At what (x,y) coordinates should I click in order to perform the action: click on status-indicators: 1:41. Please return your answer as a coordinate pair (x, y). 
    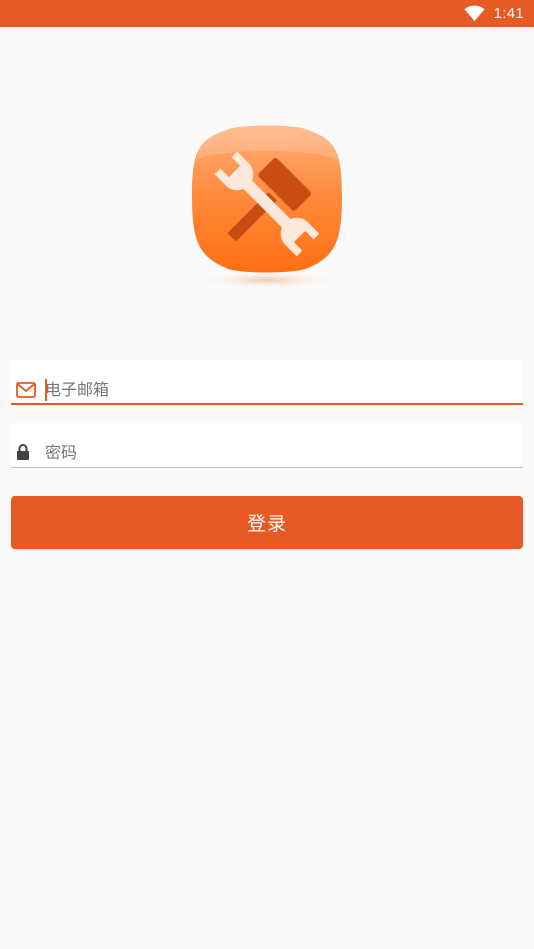
    Looking at the image, I should click on (494, 13).